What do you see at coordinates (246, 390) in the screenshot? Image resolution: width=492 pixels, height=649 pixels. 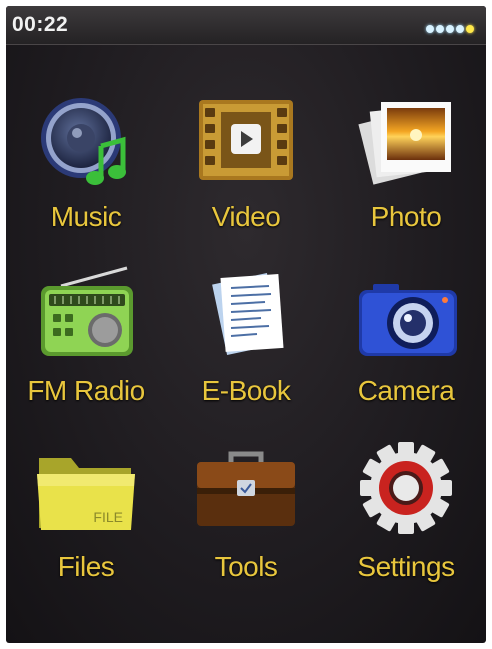 I see `menu-item-label: E-Book` at bounding box center [246, 390].